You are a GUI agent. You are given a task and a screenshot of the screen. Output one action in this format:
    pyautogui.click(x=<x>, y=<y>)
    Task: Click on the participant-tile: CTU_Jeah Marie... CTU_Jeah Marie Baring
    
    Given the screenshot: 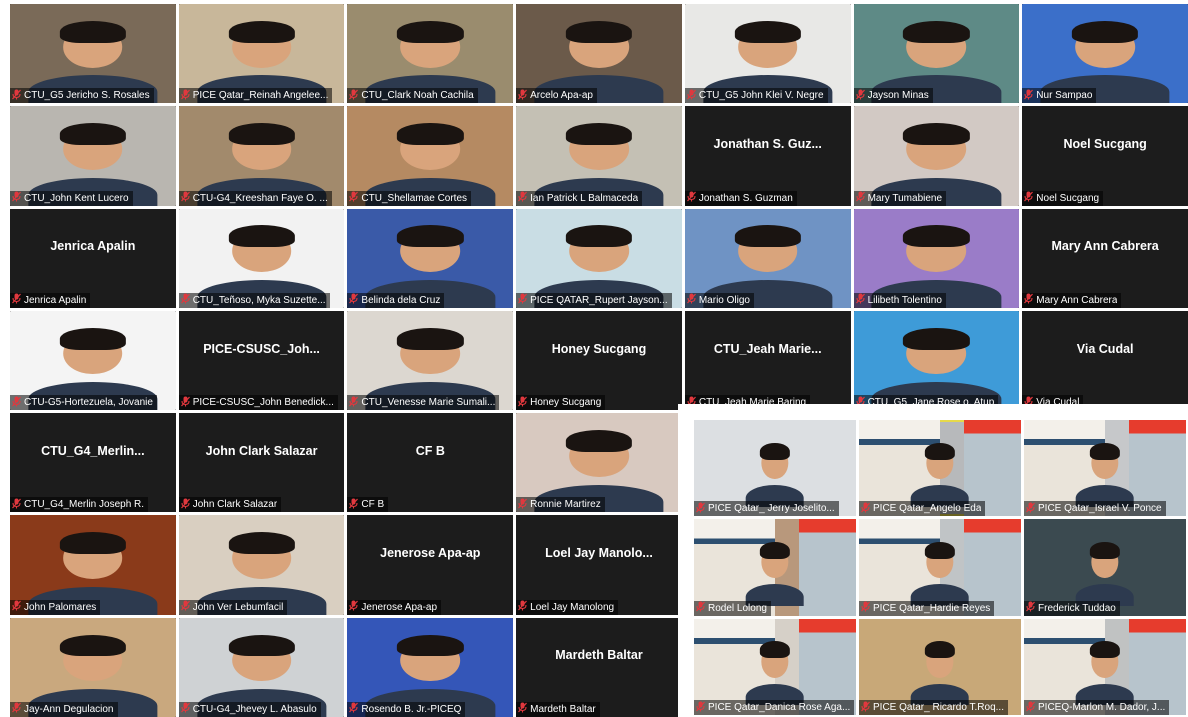 What is the action you would take?
    pyautogui.click(x=767, y=360)
    